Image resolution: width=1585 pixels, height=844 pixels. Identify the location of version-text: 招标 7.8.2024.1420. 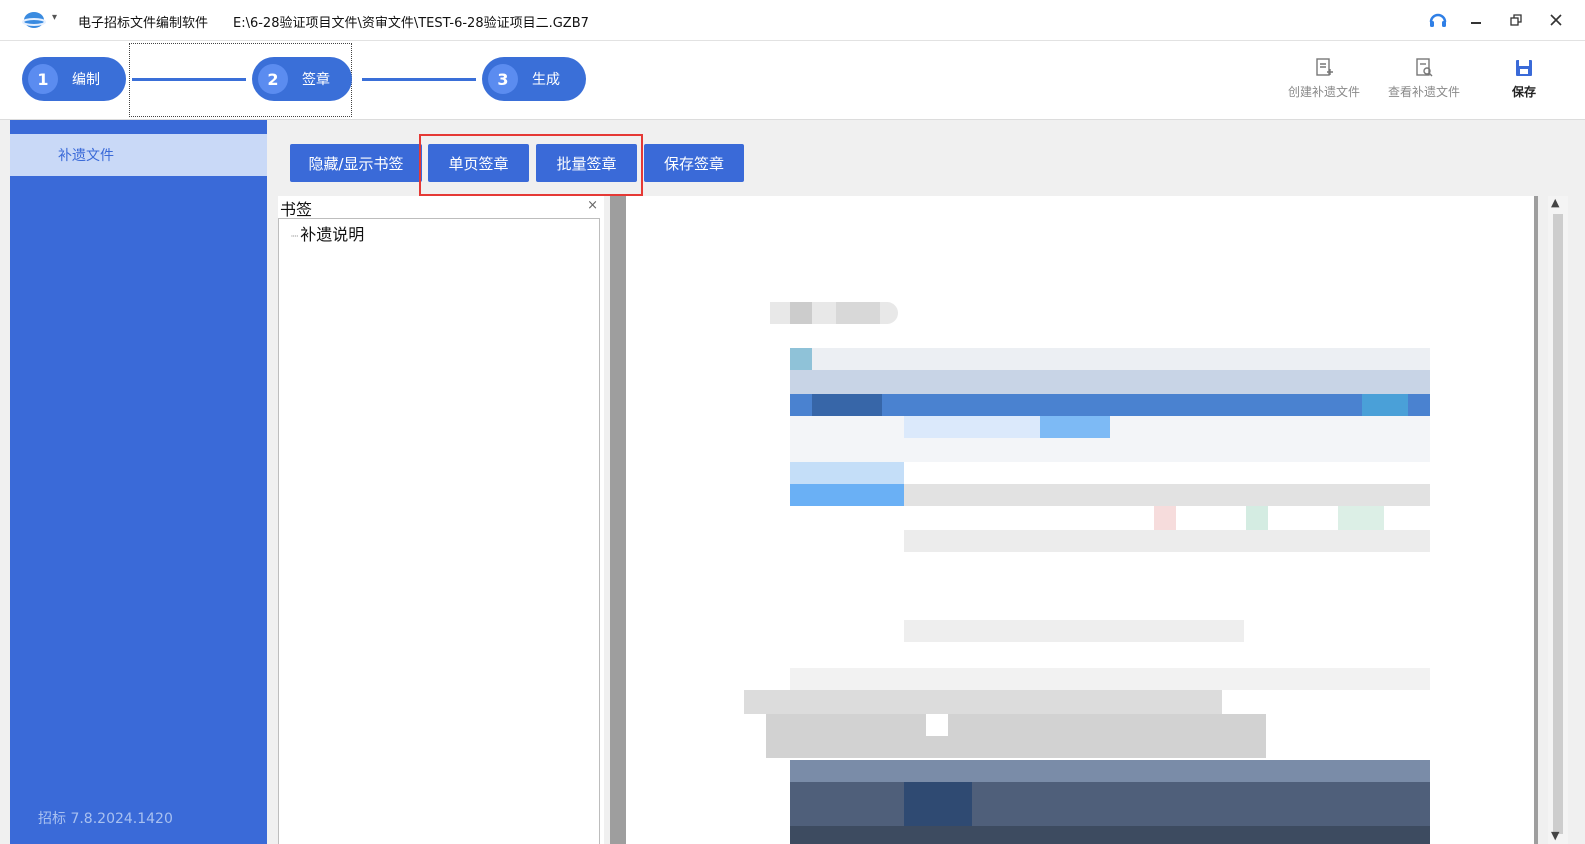
(105, 819).